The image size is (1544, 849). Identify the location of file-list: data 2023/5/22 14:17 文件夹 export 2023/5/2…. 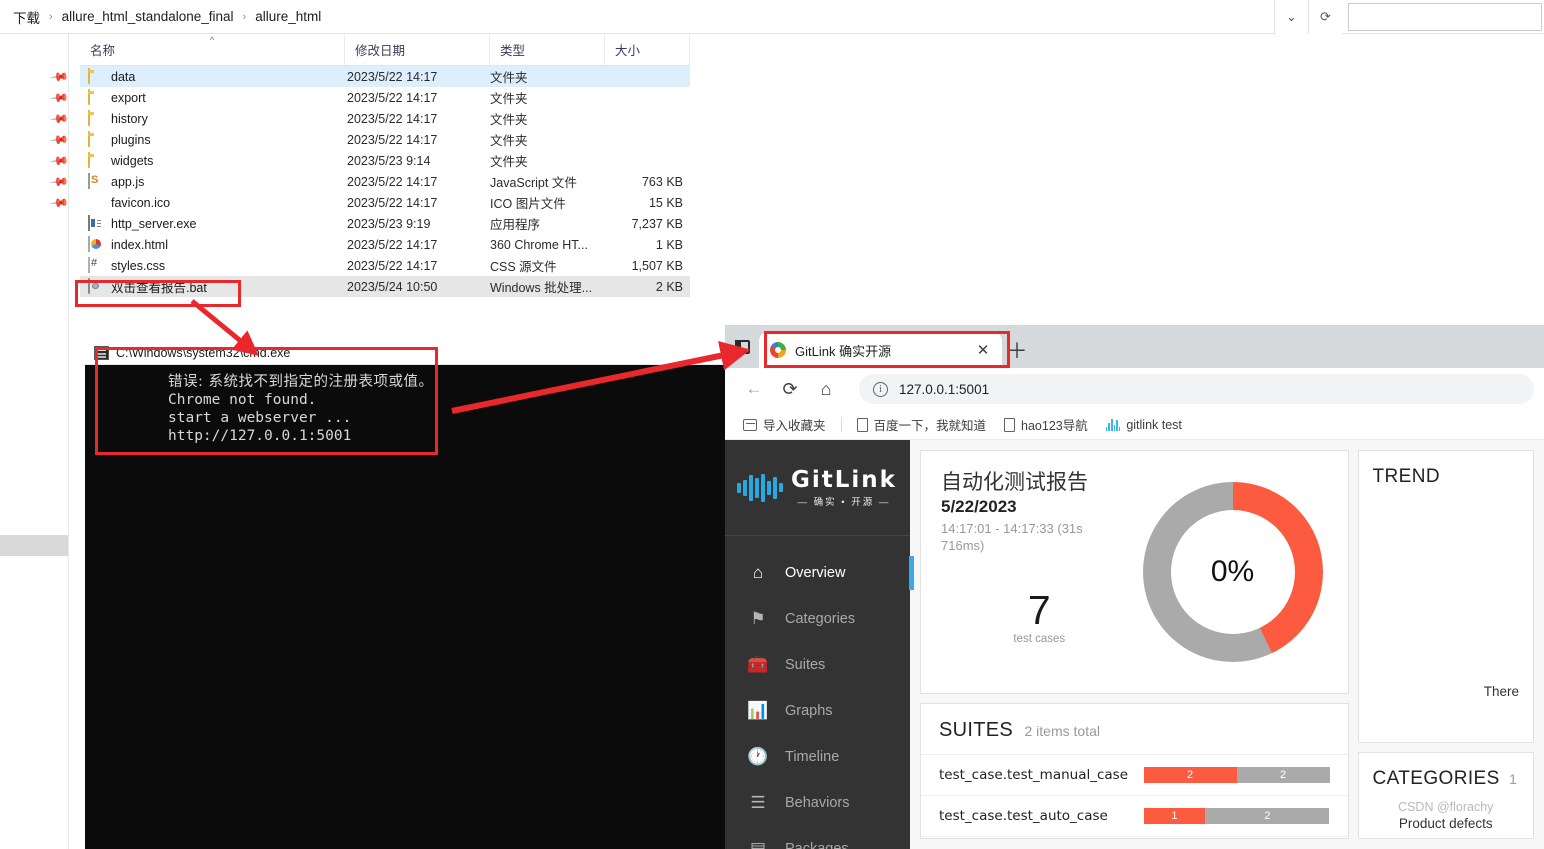
(385, 181).